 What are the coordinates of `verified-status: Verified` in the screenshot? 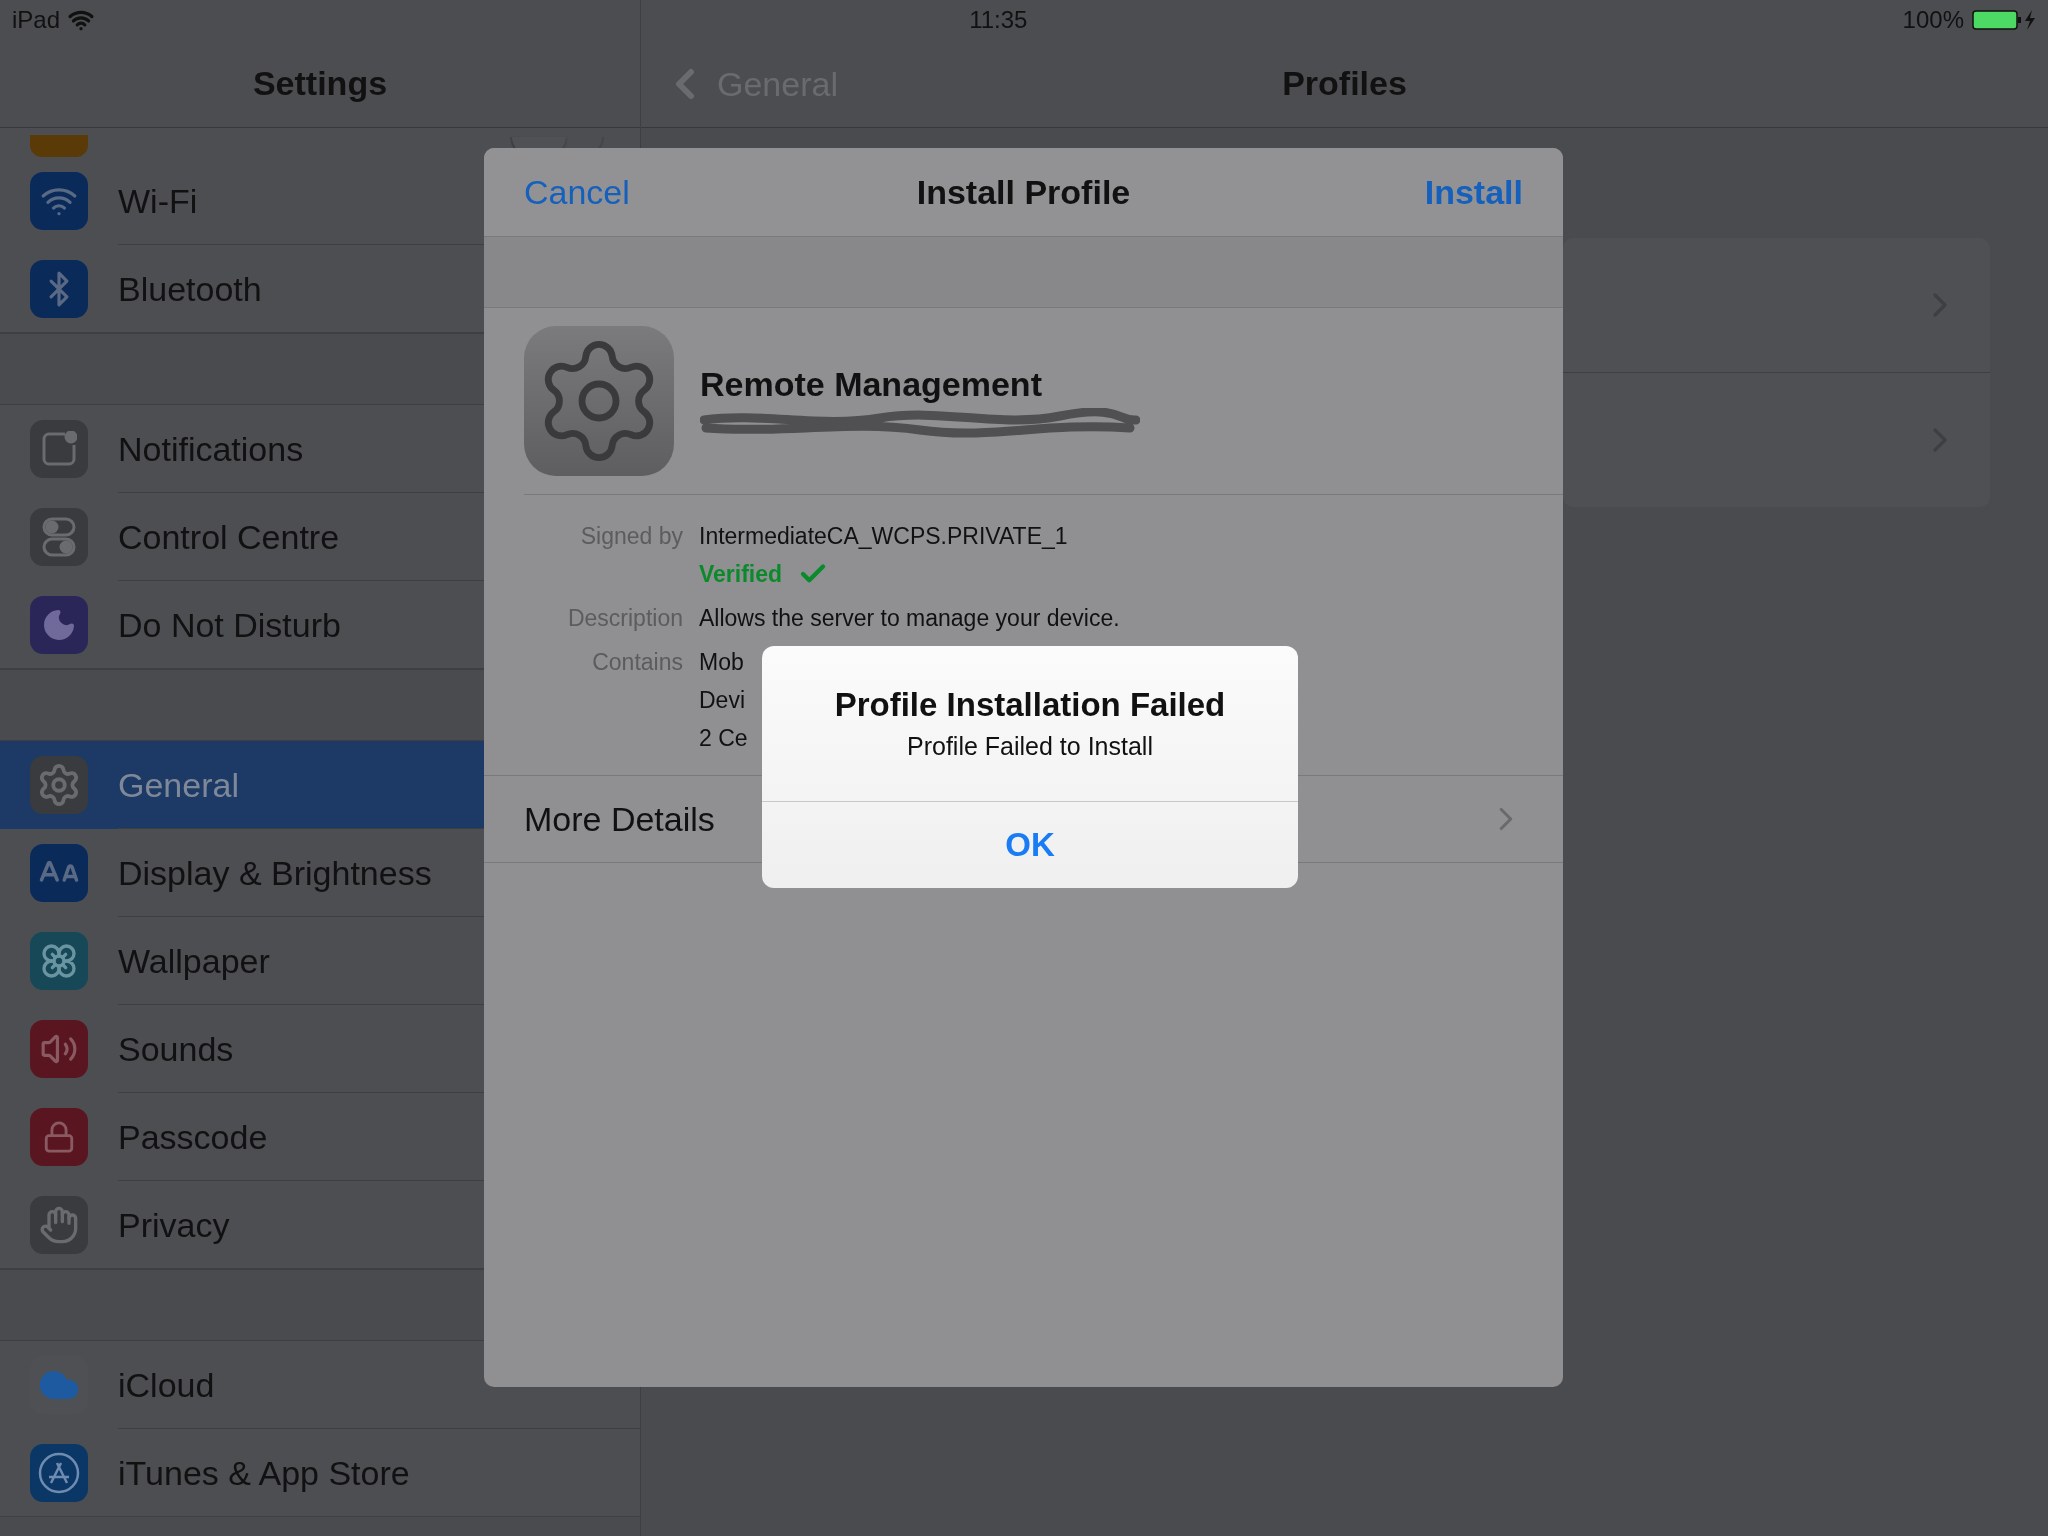 It's located at (741, 574).